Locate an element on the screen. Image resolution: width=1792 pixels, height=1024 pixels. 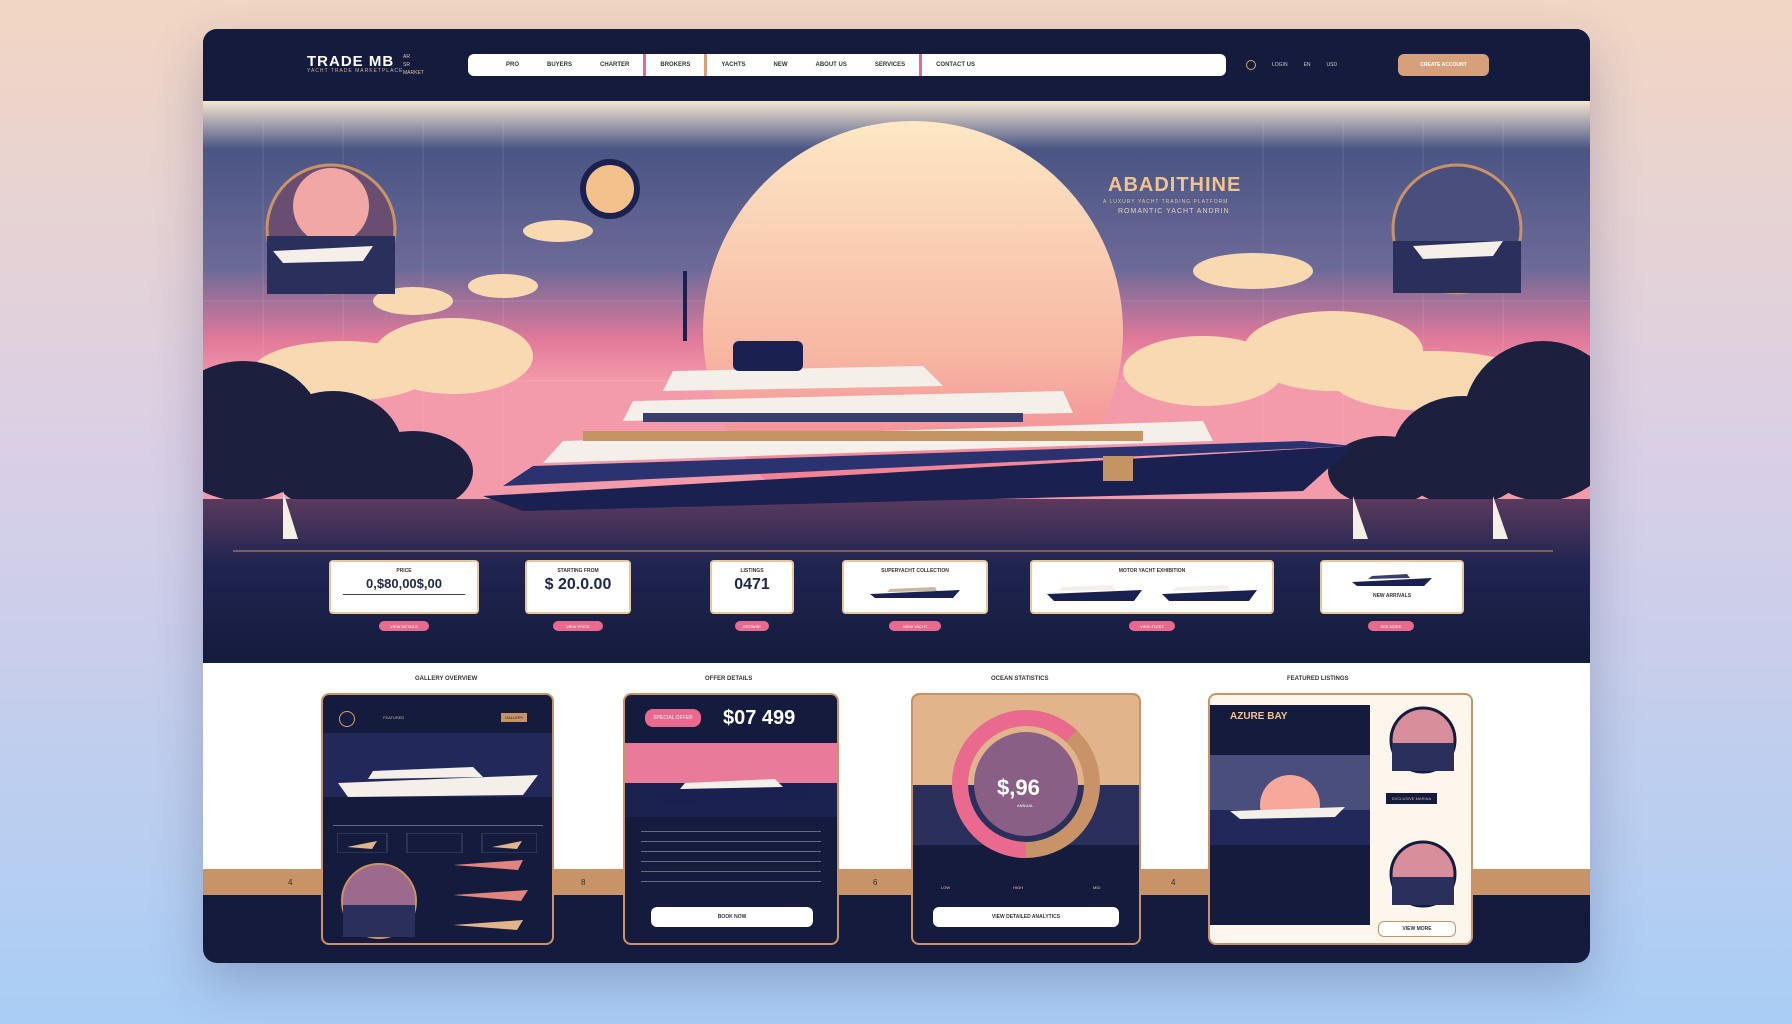
sunset-vignette is located at coordinates (379, 901).